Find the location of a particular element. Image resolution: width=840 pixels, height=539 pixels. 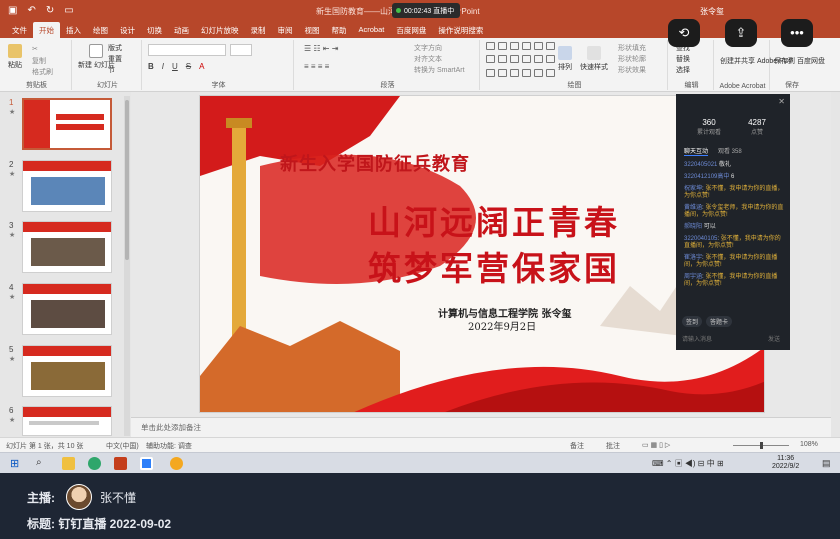

arrange-button: 排列 is located at coordinates (565, 59).